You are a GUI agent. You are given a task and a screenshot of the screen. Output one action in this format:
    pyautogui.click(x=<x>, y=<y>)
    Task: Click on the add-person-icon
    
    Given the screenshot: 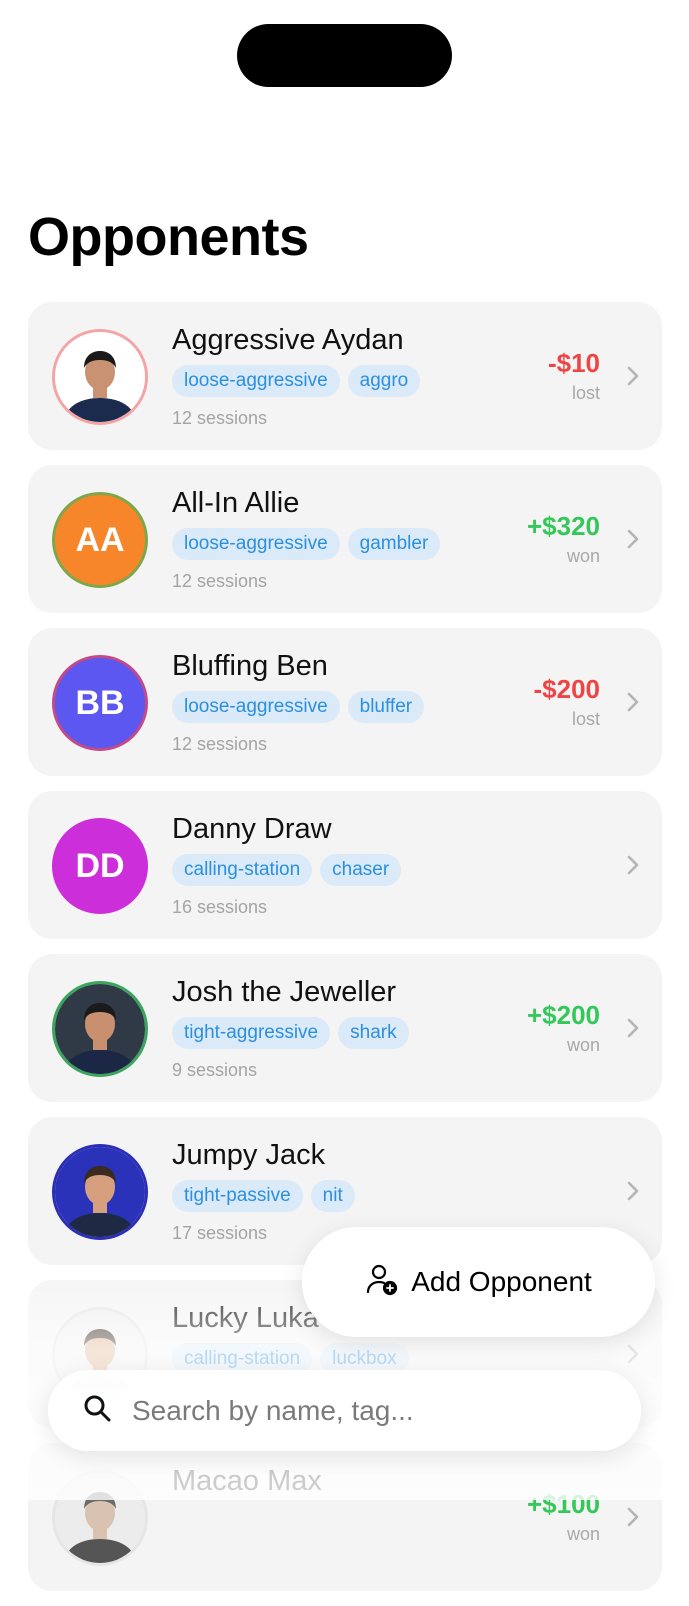 What is the action you would take?
    pyautogui.click(x=382, y=1282)
    